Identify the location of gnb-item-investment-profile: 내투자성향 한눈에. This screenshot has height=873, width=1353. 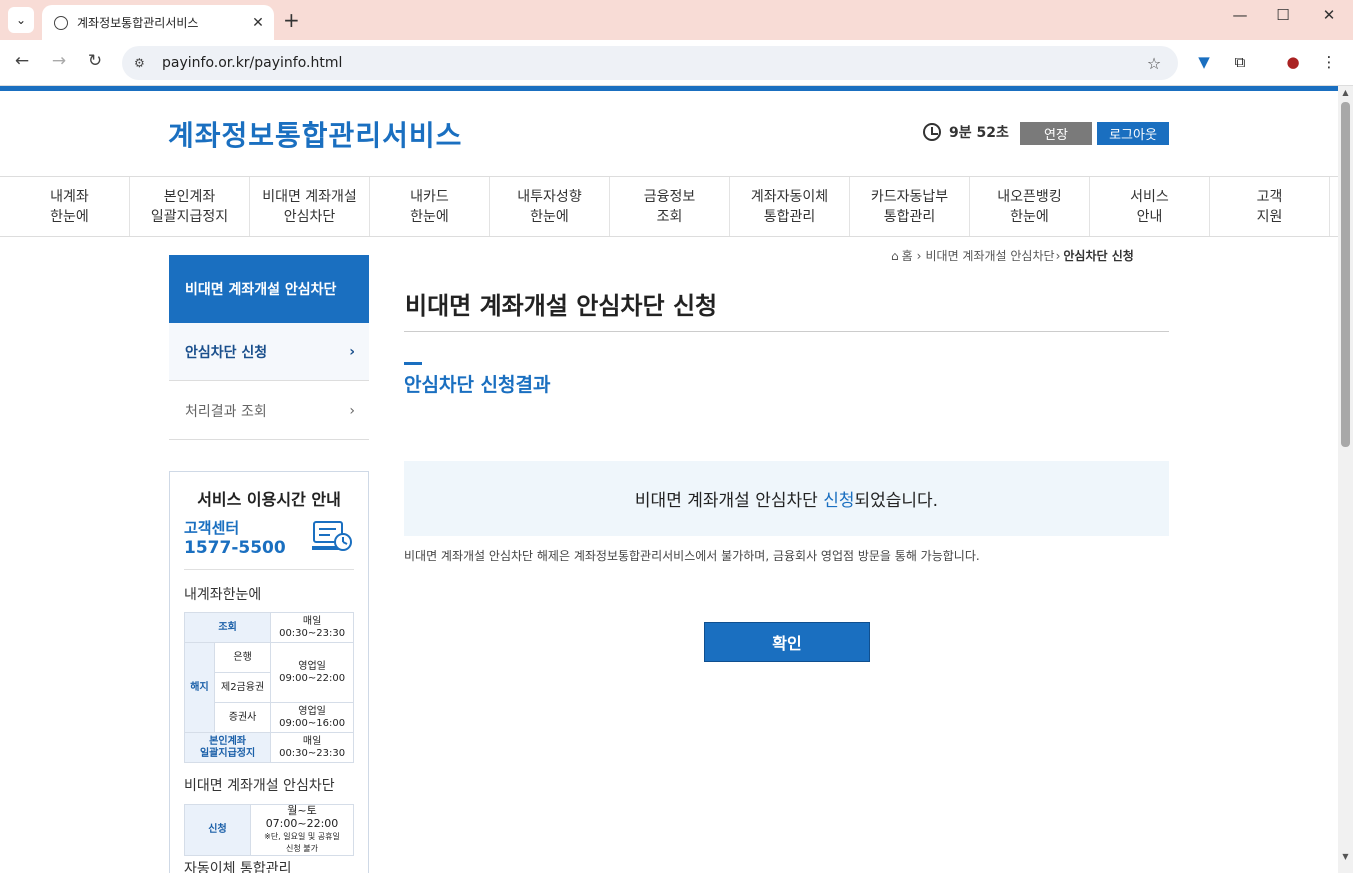
(550, 206).